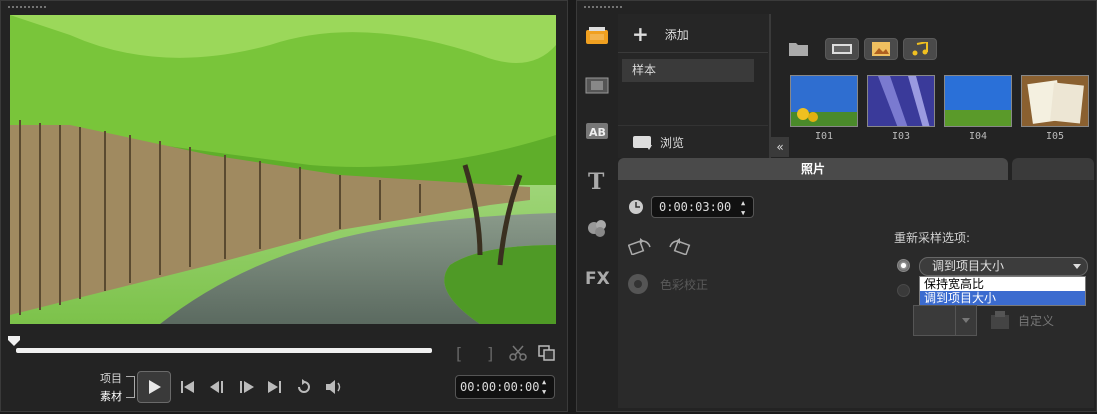  I want to click on scissors-icon, so click(518, 353).